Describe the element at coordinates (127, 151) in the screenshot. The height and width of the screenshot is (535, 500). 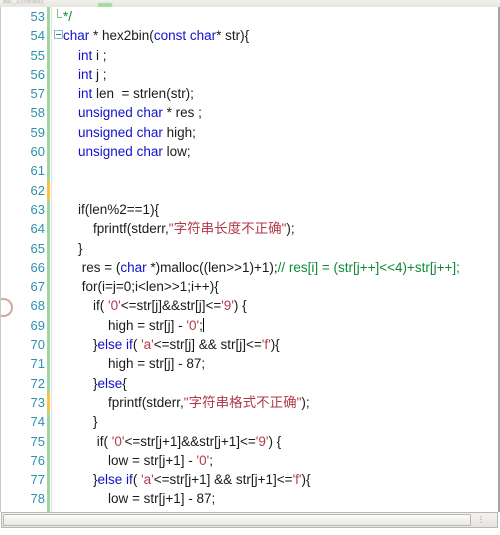
I see `code-text: unsigned char low;` at that location.